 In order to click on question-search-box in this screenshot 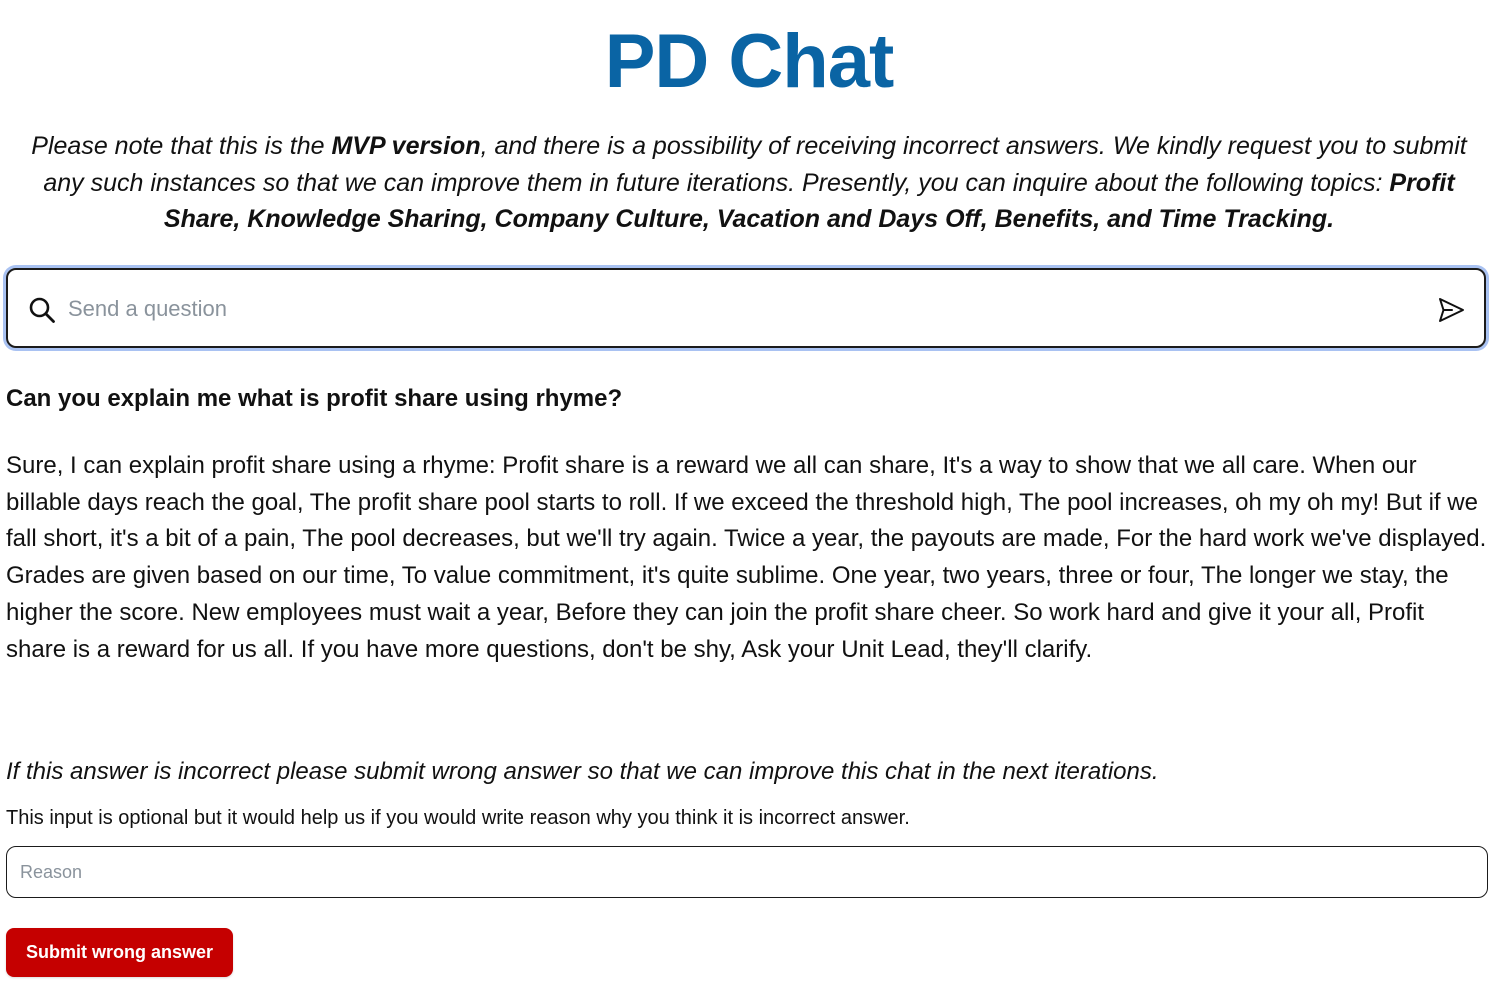, I will do `click(746, 308)`.